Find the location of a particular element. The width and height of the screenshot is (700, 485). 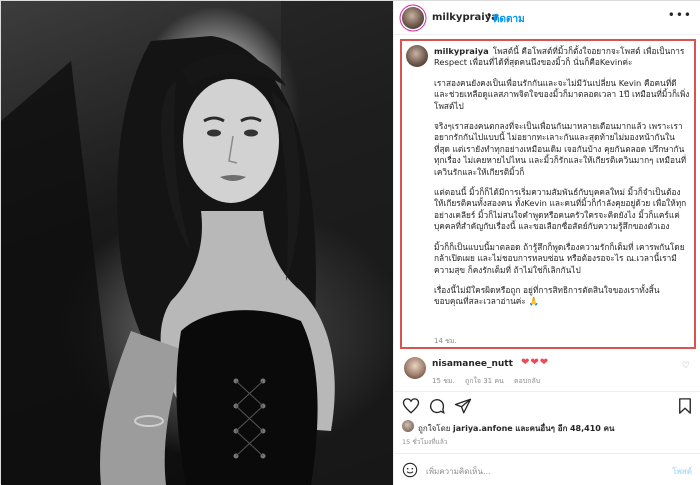

likes-prefix: ถูกใจโดย is located at coordinates (434, 428).